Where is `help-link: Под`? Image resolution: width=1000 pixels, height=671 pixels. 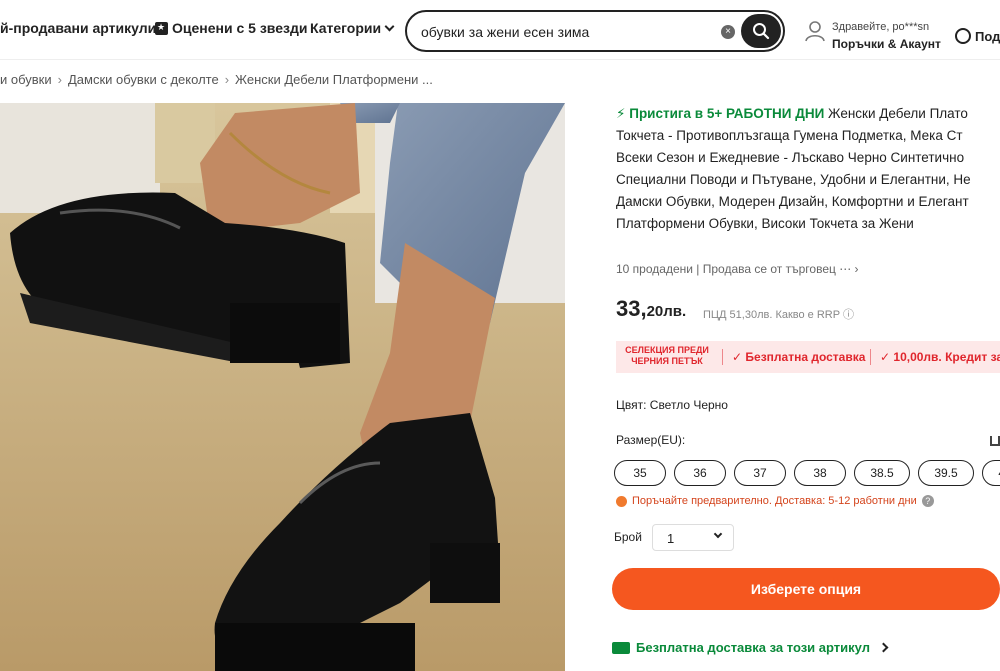 help-link: Под is located at coordinates (977, 36).